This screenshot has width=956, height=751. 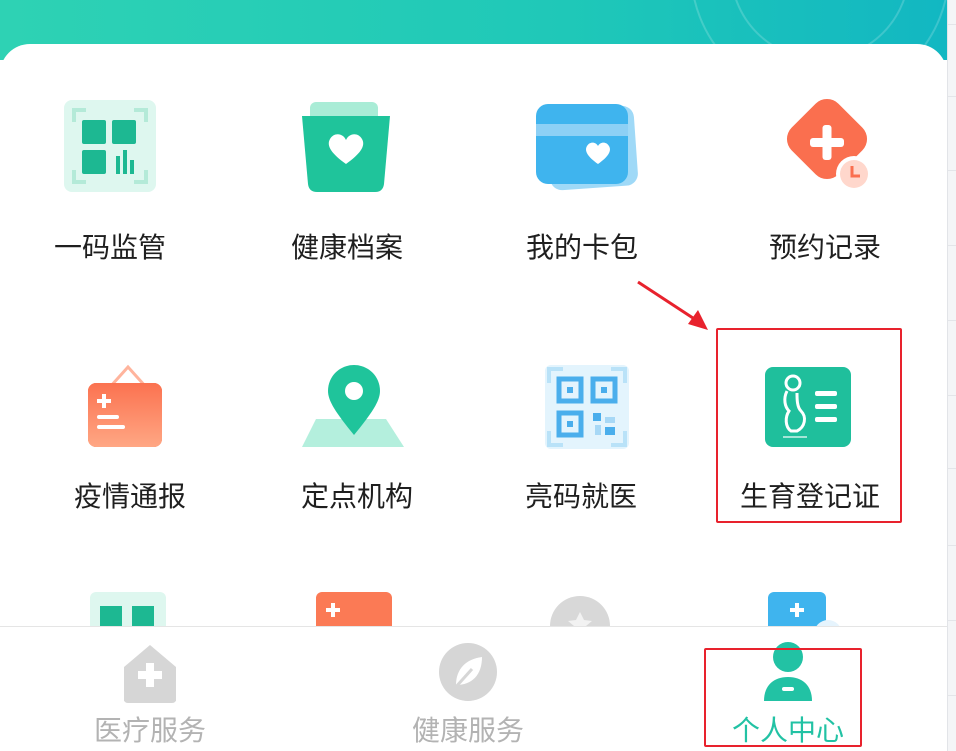 I want to click on nav-label: 健康服务, so click(x=467, y=730).